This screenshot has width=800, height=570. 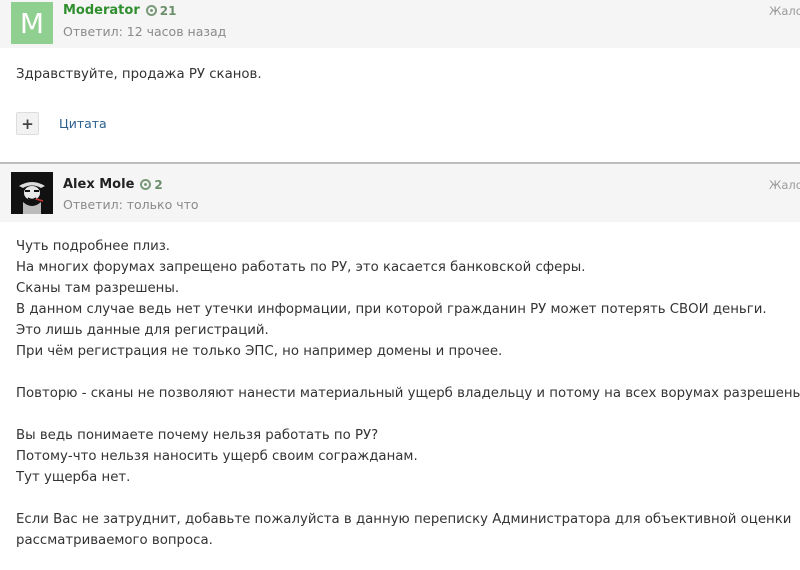 I want to click on plus-button: +, so click(x=27, y=123).